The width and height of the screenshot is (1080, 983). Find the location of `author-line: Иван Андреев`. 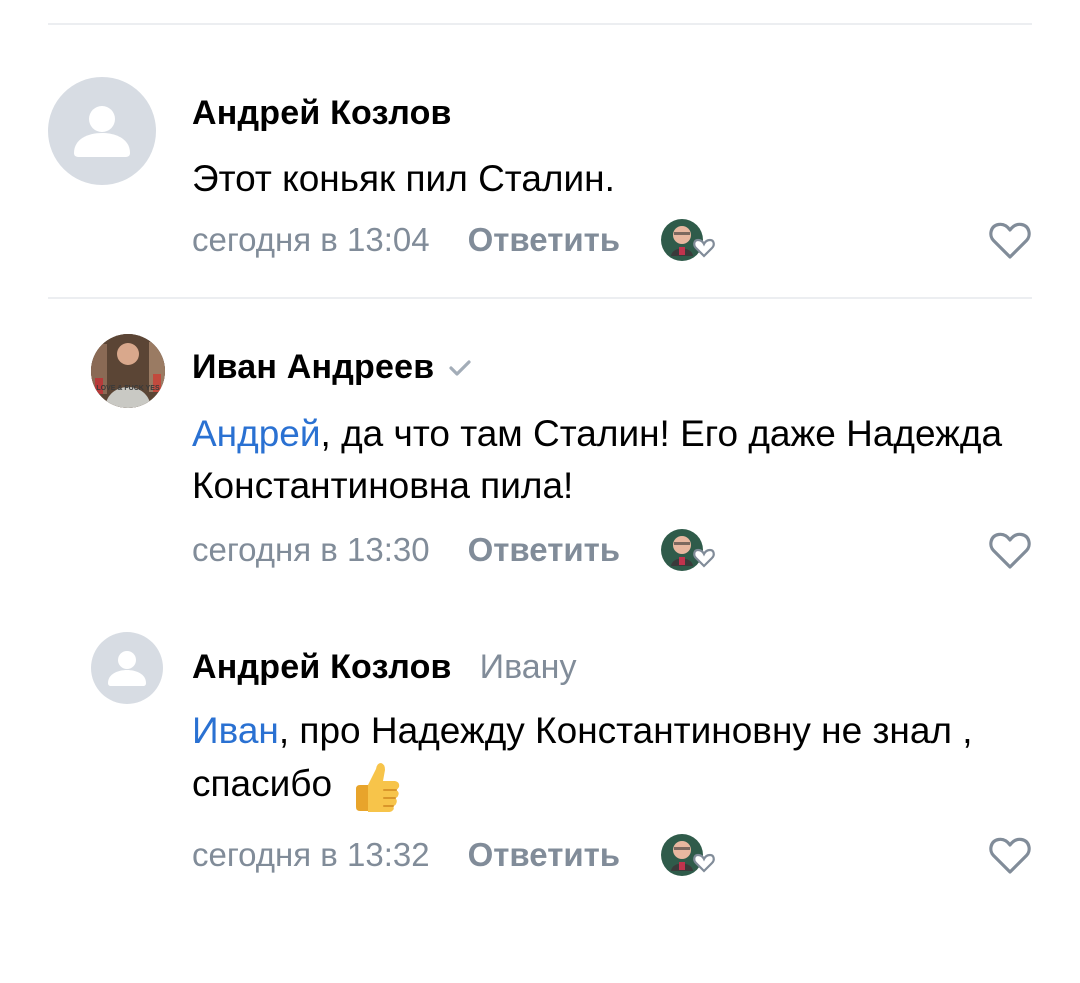

author-line: Иван Андреев is located at coordinates (333, 367).